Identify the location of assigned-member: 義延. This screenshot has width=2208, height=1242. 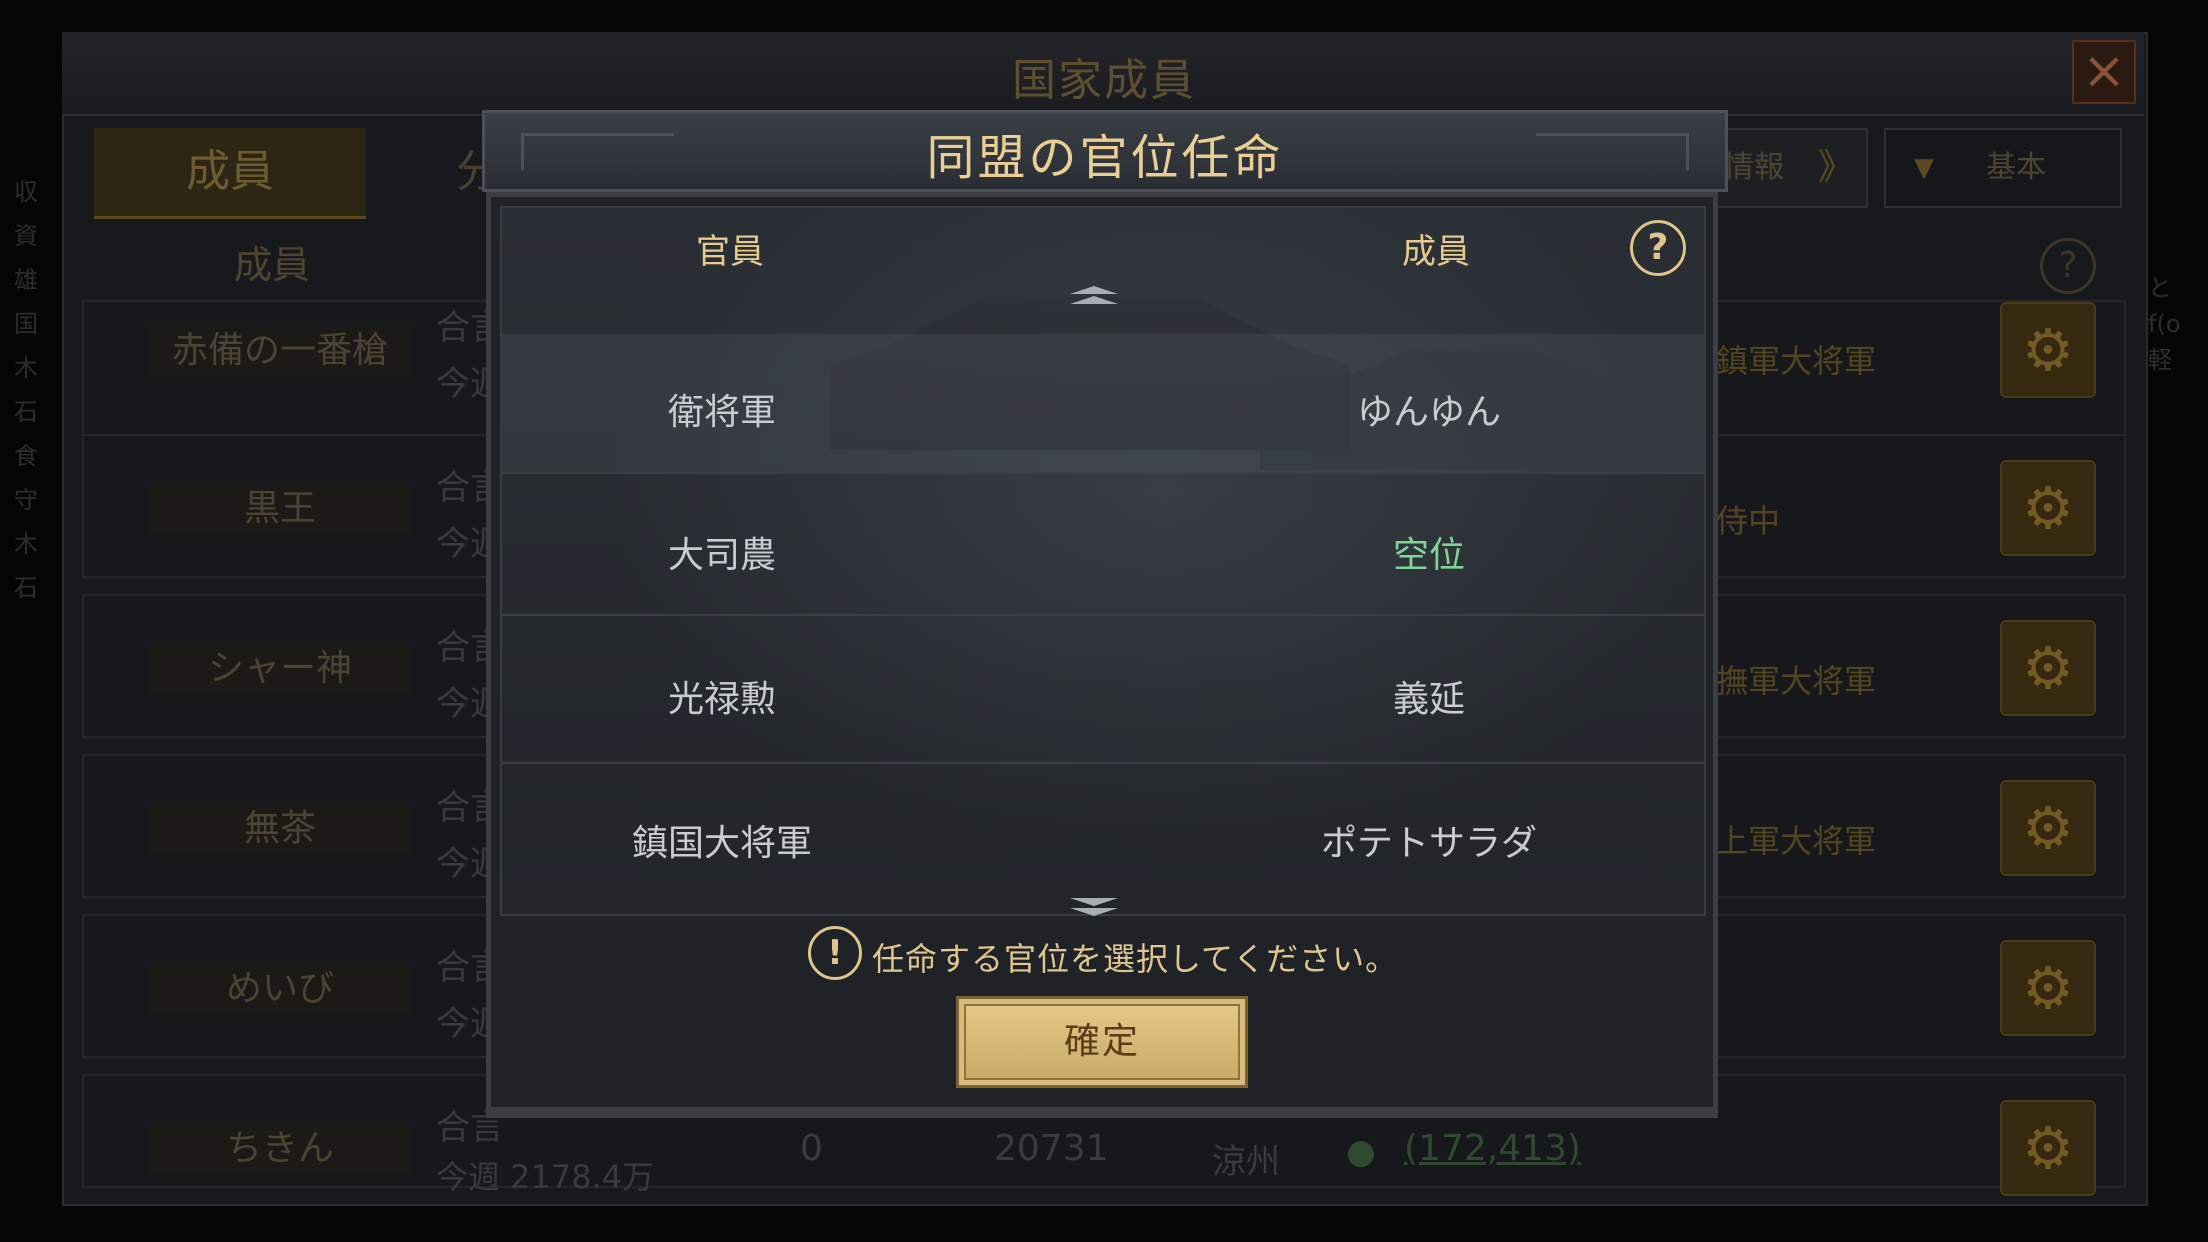
(1428, 699).